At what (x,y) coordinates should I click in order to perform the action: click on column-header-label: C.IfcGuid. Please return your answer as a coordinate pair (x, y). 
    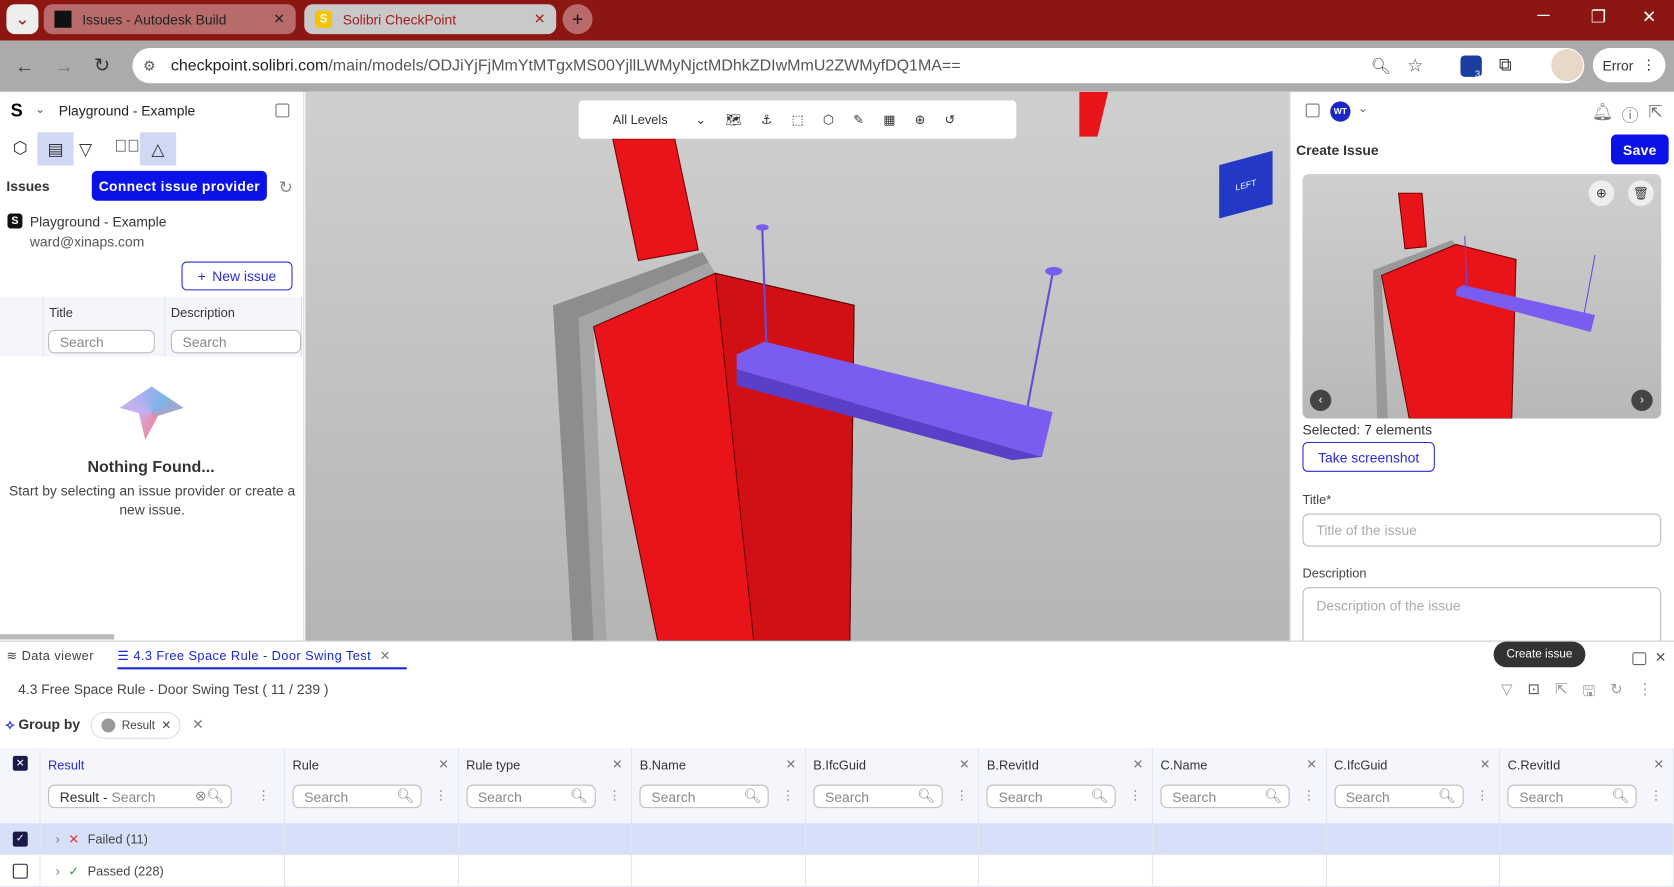
    Looking at the image, I should click on (1360, 765).